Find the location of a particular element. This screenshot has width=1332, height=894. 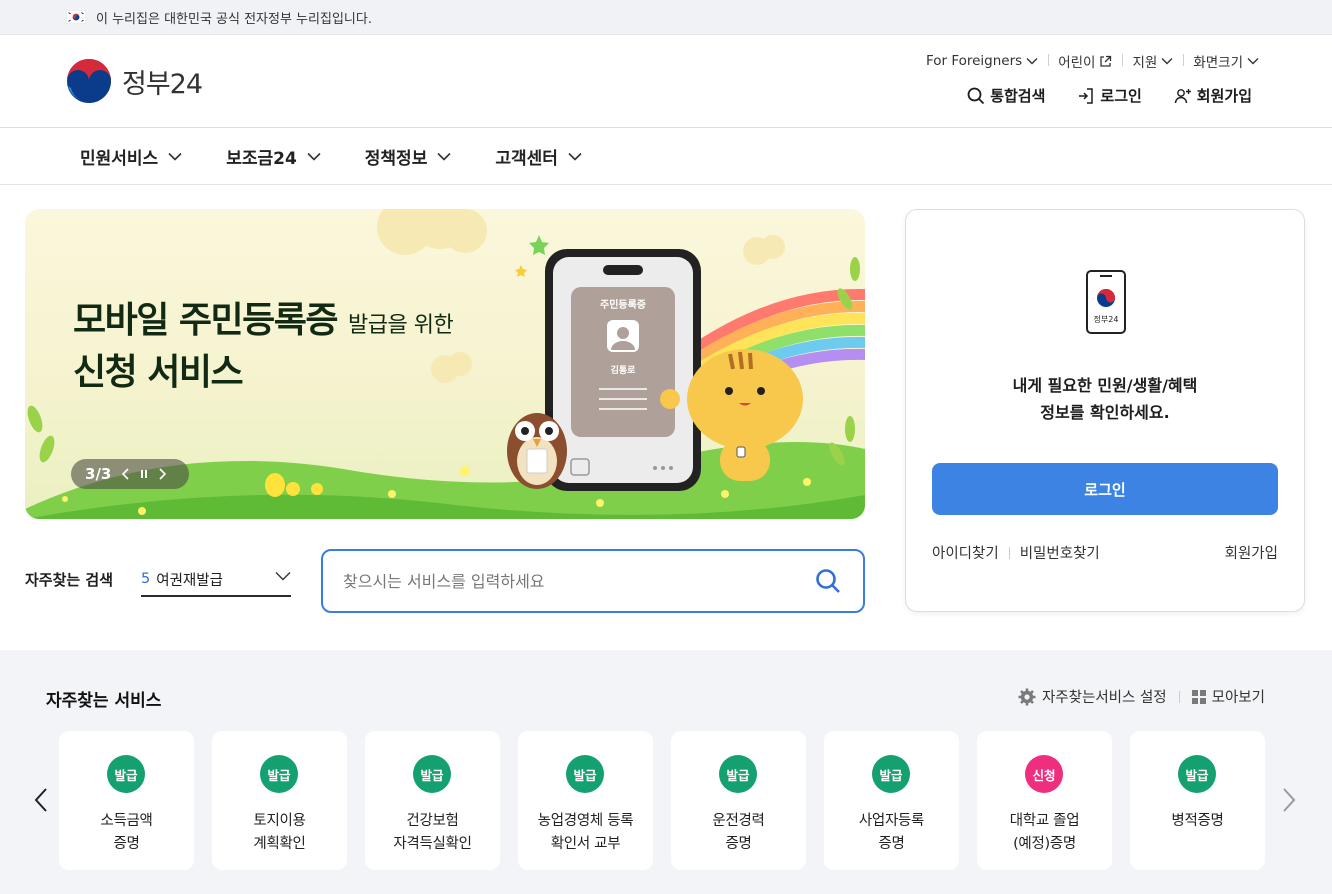

mobile-gov24-icon: 정부24 is located at coordinates (1106, 302).